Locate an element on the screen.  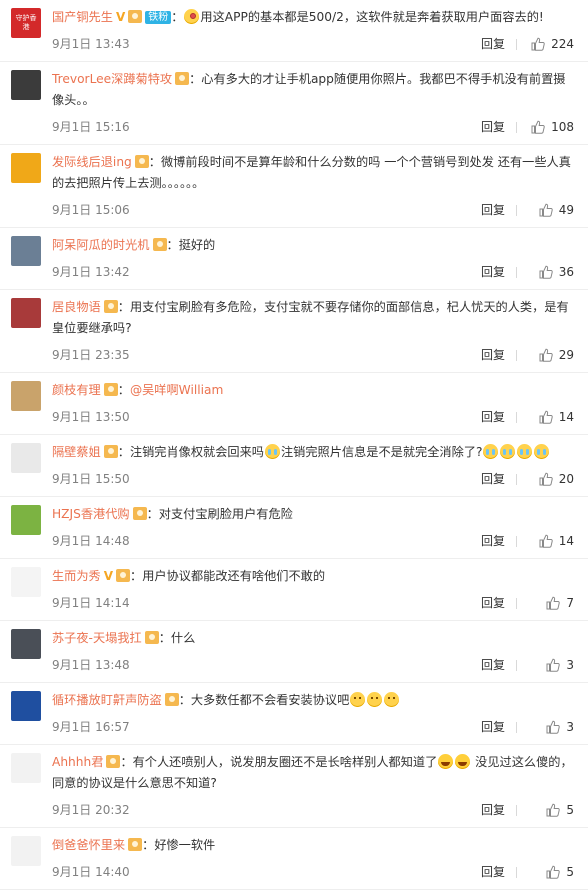
comment-text: 用这APP的基本都是500/2，这软件就是奔着获取用户面容去的! is located at coordinates (372, 17).